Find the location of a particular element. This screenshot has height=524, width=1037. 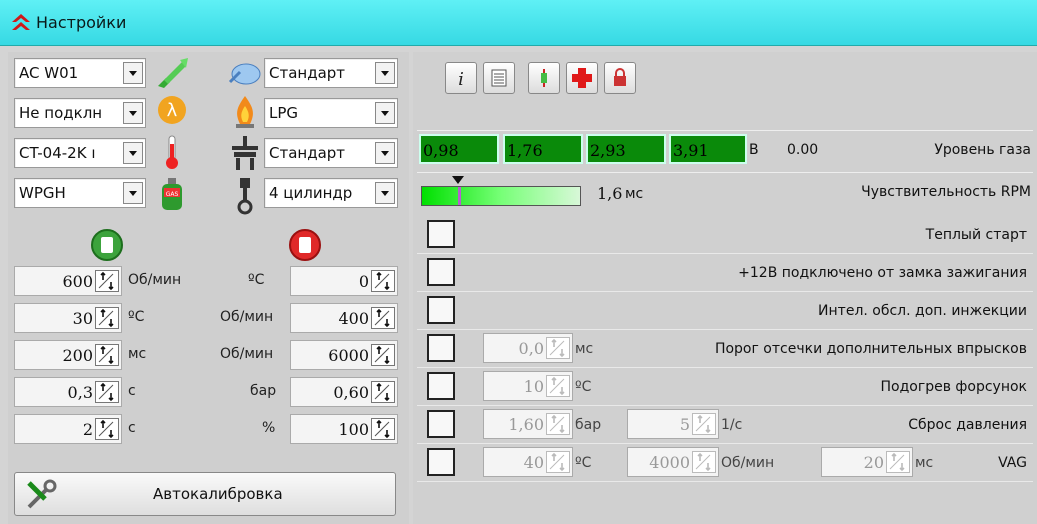

right-param-2-unit: Об/мин is located at coordinates (247, 317).